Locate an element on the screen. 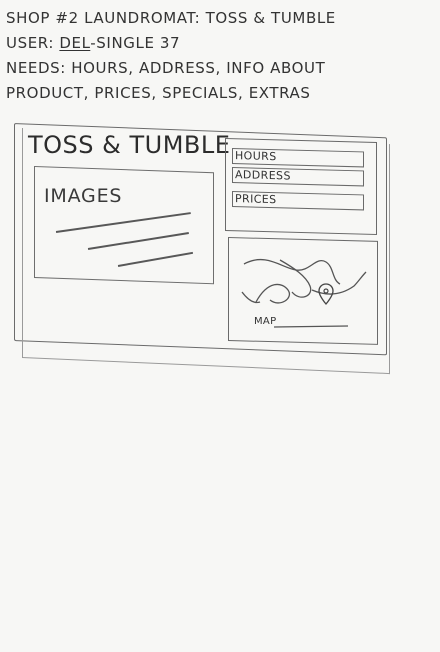  images-placeholder is located at coordinates (124, 225).